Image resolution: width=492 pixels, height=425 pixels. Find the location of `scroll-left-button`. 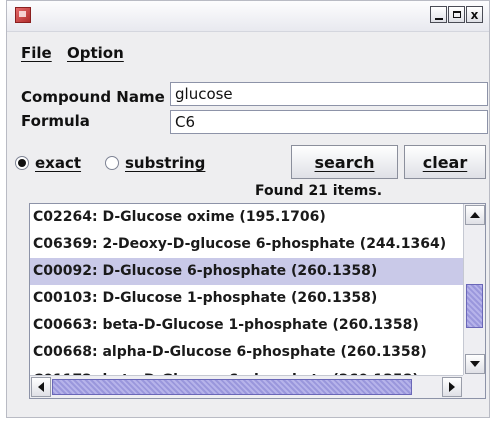

scroll-left-button is located at coordinates (41, 387).